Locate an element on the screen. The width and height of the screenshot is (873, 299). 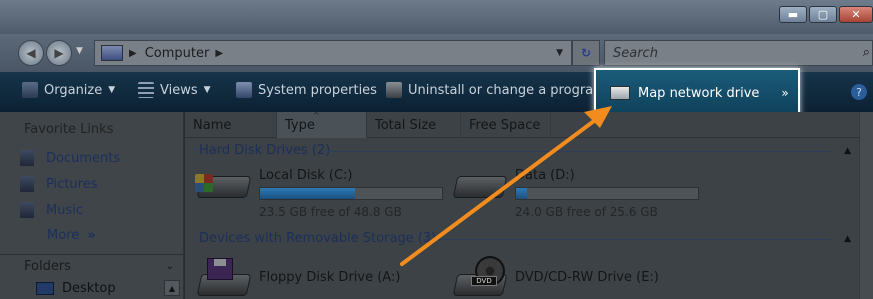
drive-free-space: 23.5 GB free of 48.8 GB is located at coordinates (330, 212).